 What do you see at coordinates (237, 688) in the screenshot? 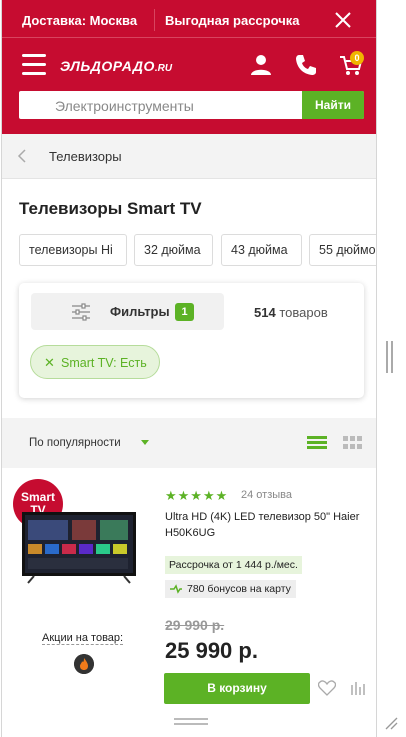
I see `add-to-cart-button: В корзину` at bounding box center [237, 688].